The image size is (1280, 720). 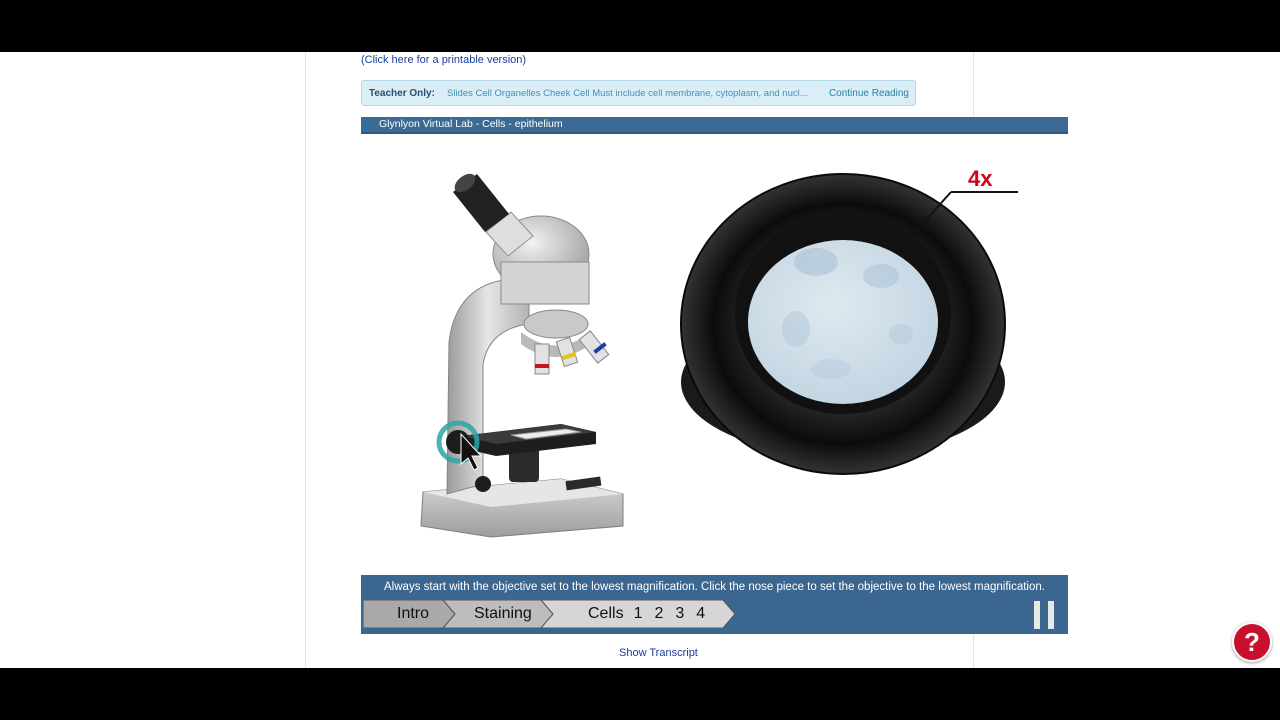 I want to click on step-cells: Cells 1 2 3 4, so click(x=638, y=614).